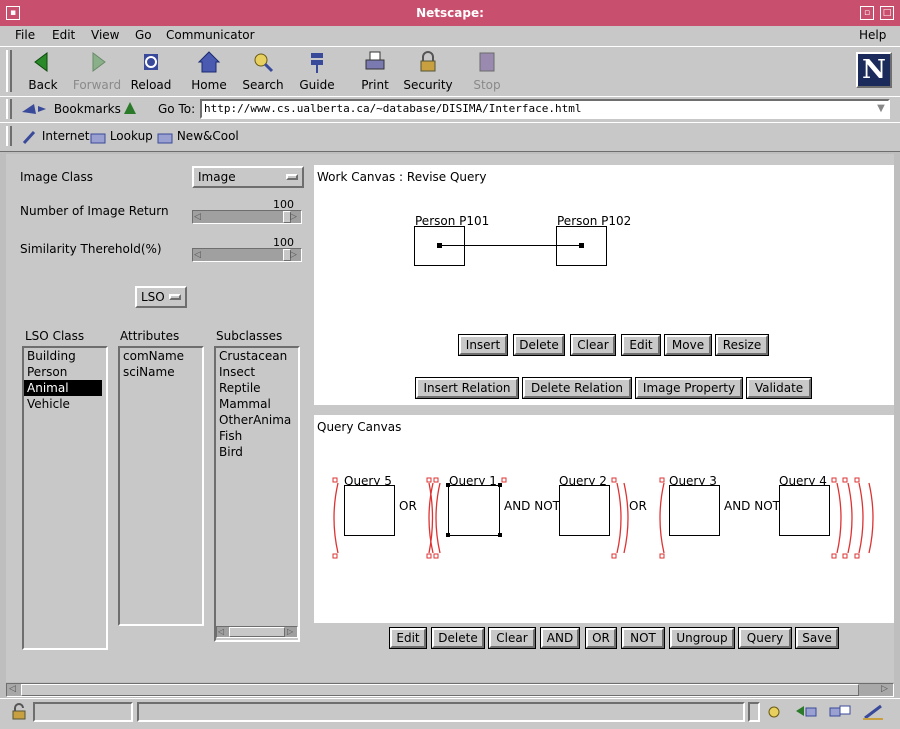 The image size is (900, 729). Describe the element at coordinates (257, 452) in the screenshot. I see `list-item: Bird` at that location.